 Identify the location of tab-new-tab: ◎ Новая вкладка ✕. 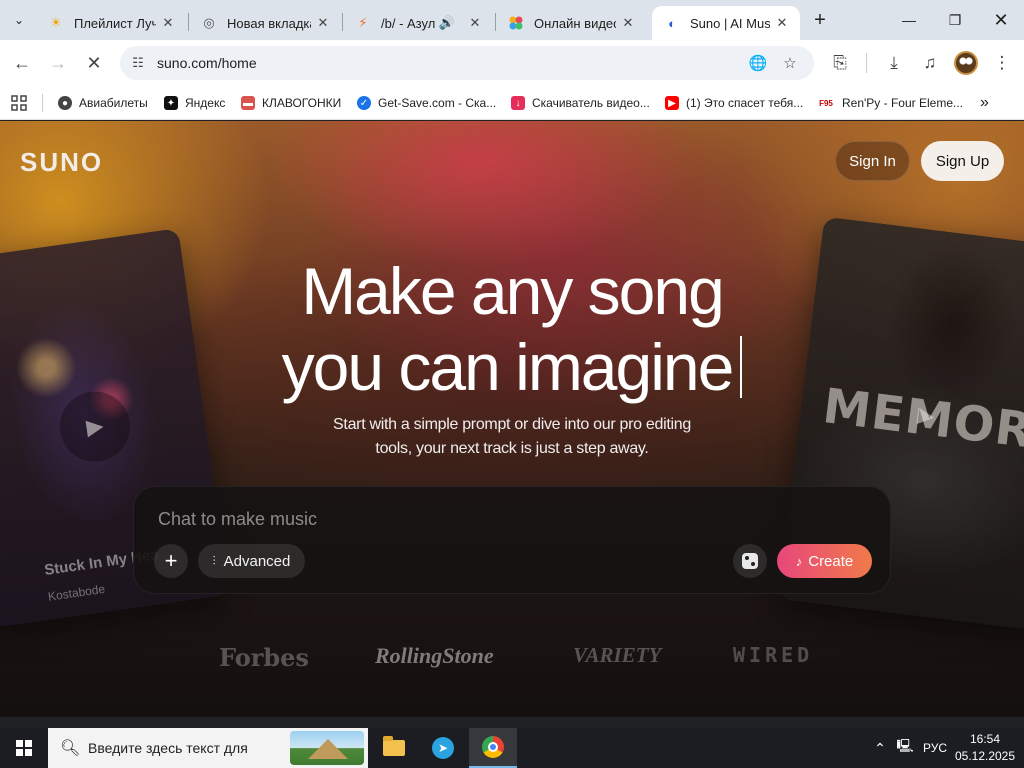
(265, 23).